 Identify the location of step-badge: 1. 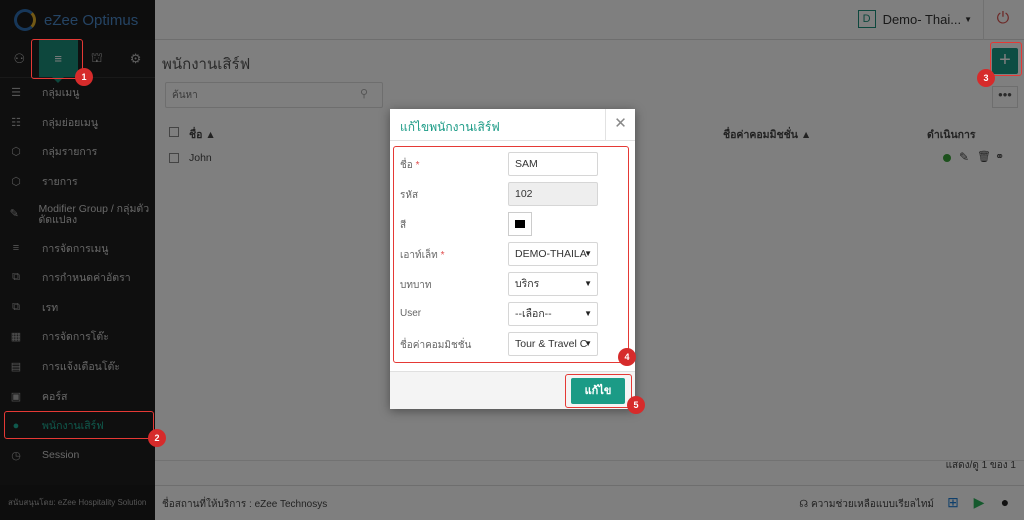
(84, 77).